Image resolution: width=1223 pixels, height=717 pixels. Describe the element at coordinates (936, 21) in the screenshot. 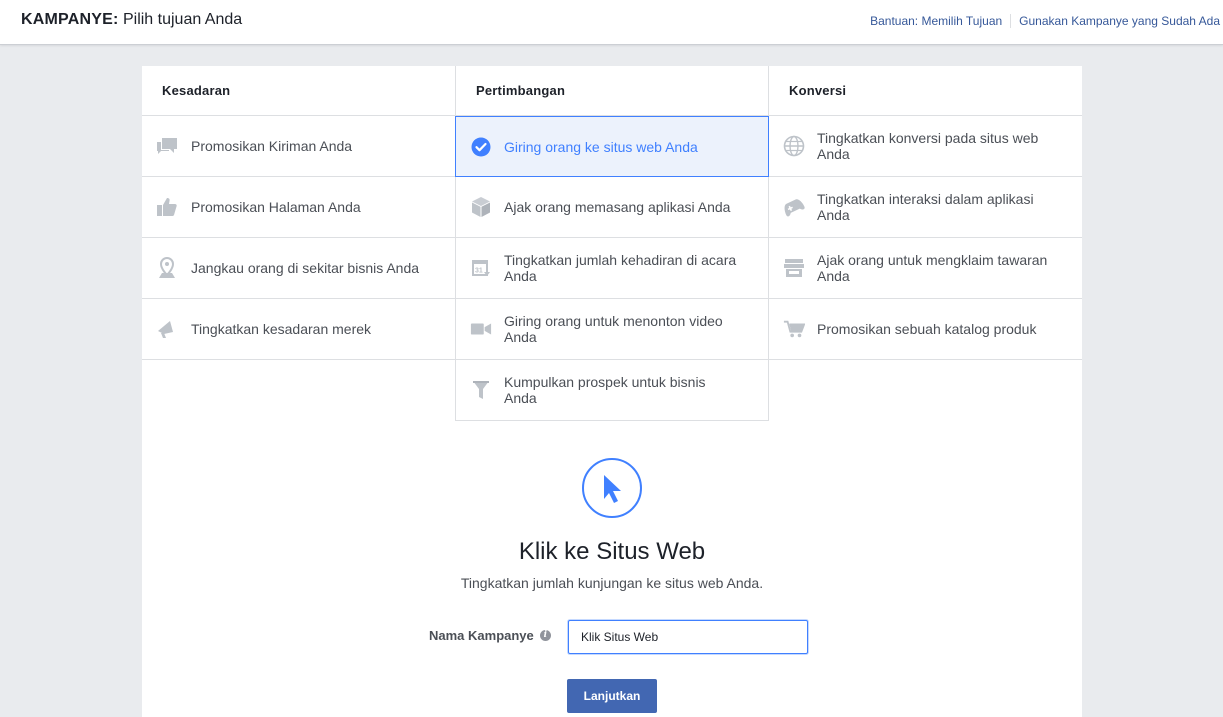

I see `help-link: Bantuan: Memilih Tujuan` at that location.